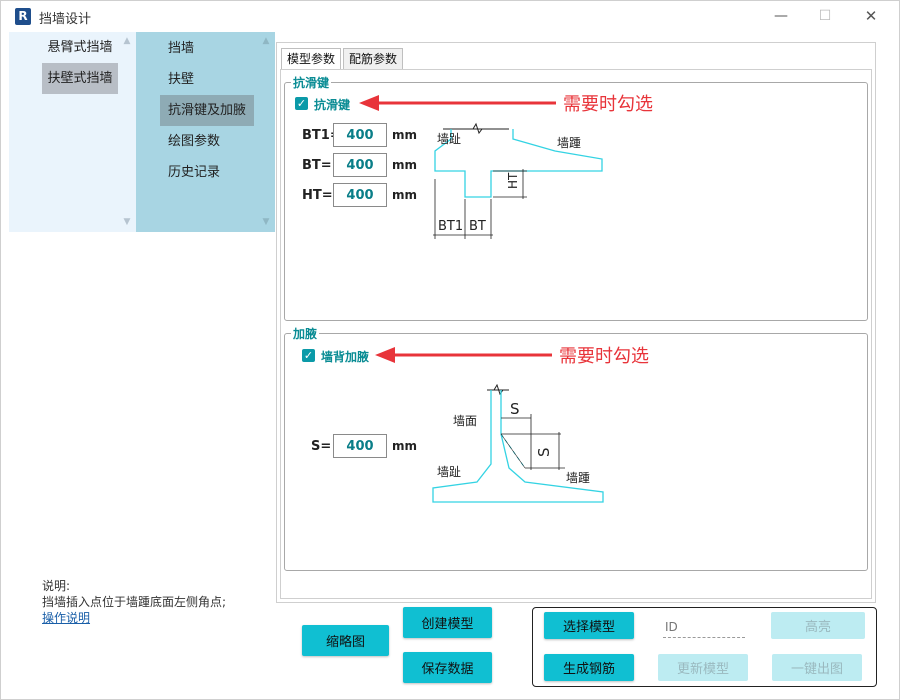 The width and height of the screenshot is (900, 700). What do you see at coordinates (515, 409) in the screenshot?
I see `dim-s-horizontal-text: S` at bounding box center [515, 409].